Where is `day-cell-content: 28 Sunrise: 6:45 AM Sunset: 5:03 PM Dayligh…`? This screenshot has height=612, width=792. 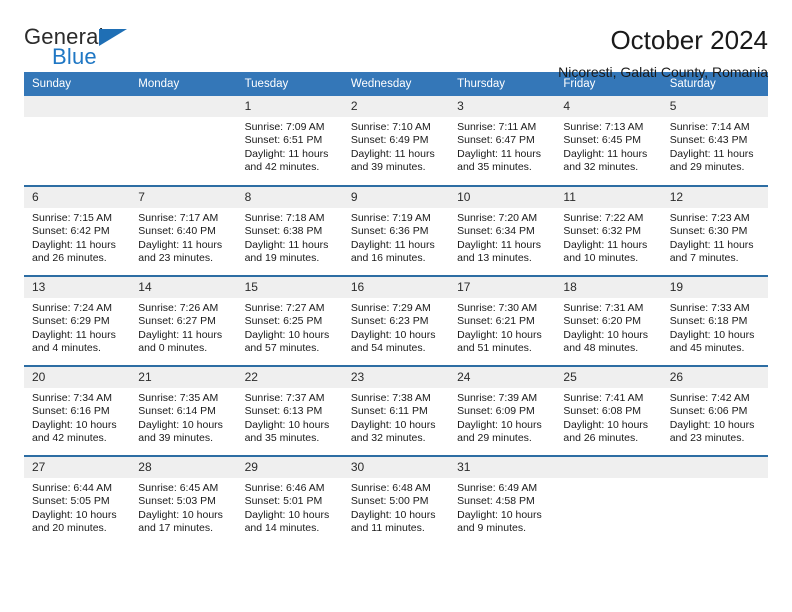 day-cell-content: 28 Sunrise: 6:45 AM Sunset: 5:03 PM Dayligh… is located at coordinates (183, 501).